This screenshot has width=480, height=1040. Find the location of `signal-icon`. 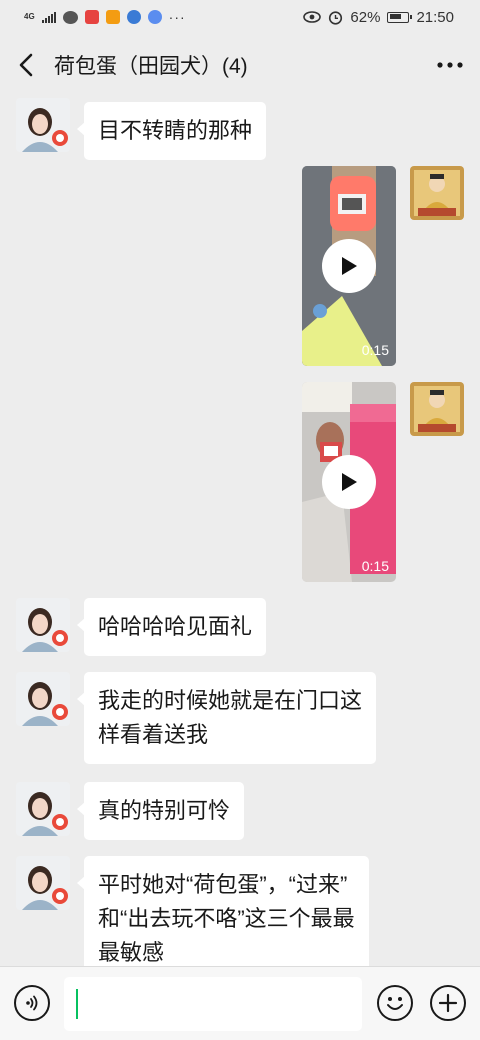

signal-icon is located at coordinates (48, 17).